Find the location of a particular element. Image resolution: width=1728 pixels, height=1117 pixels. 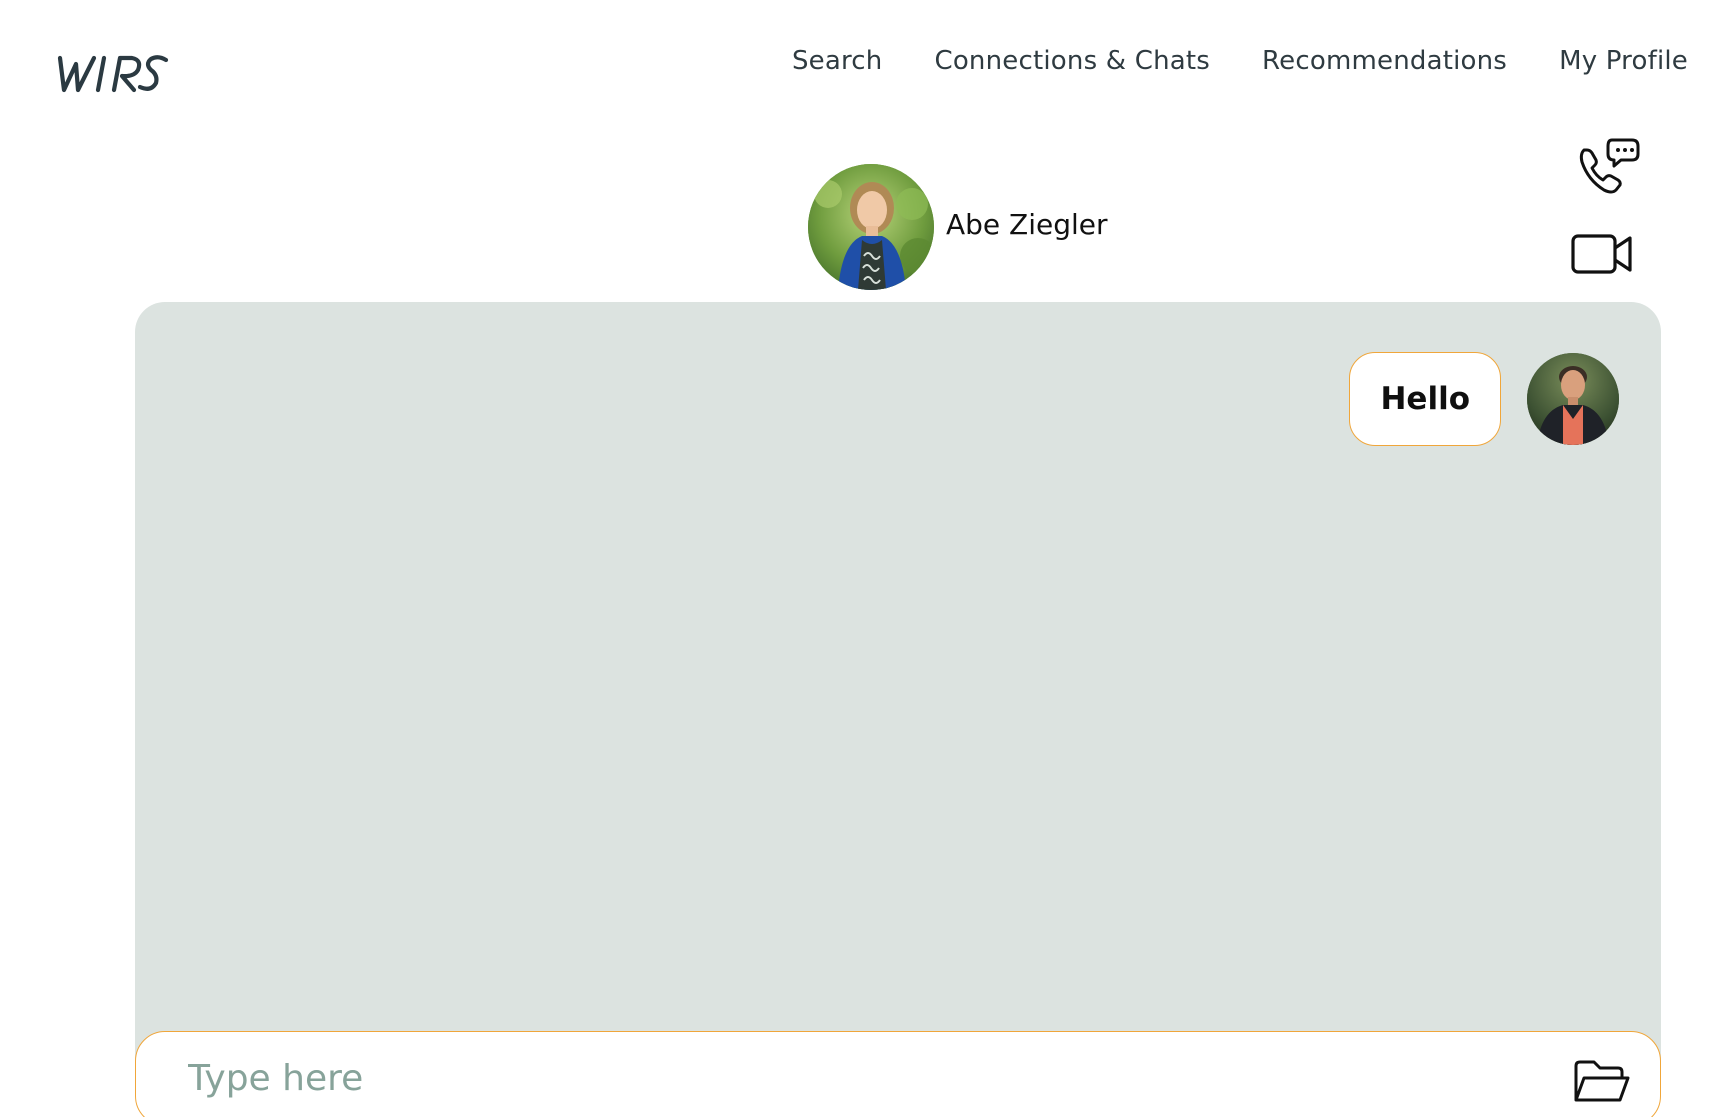

message-composer is located at coordinates (898, 1074).